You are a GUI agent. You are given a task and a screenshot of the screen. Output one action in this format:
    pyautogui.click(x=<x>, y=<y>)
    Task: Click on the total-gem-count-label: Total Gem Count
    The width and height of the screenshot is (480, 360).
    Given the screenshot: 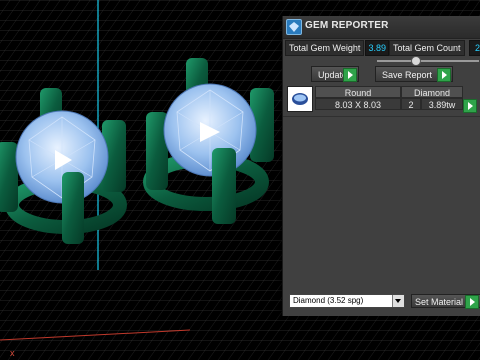 What is the action you would take?
    pyautogui.click(x=427, y=48)
    